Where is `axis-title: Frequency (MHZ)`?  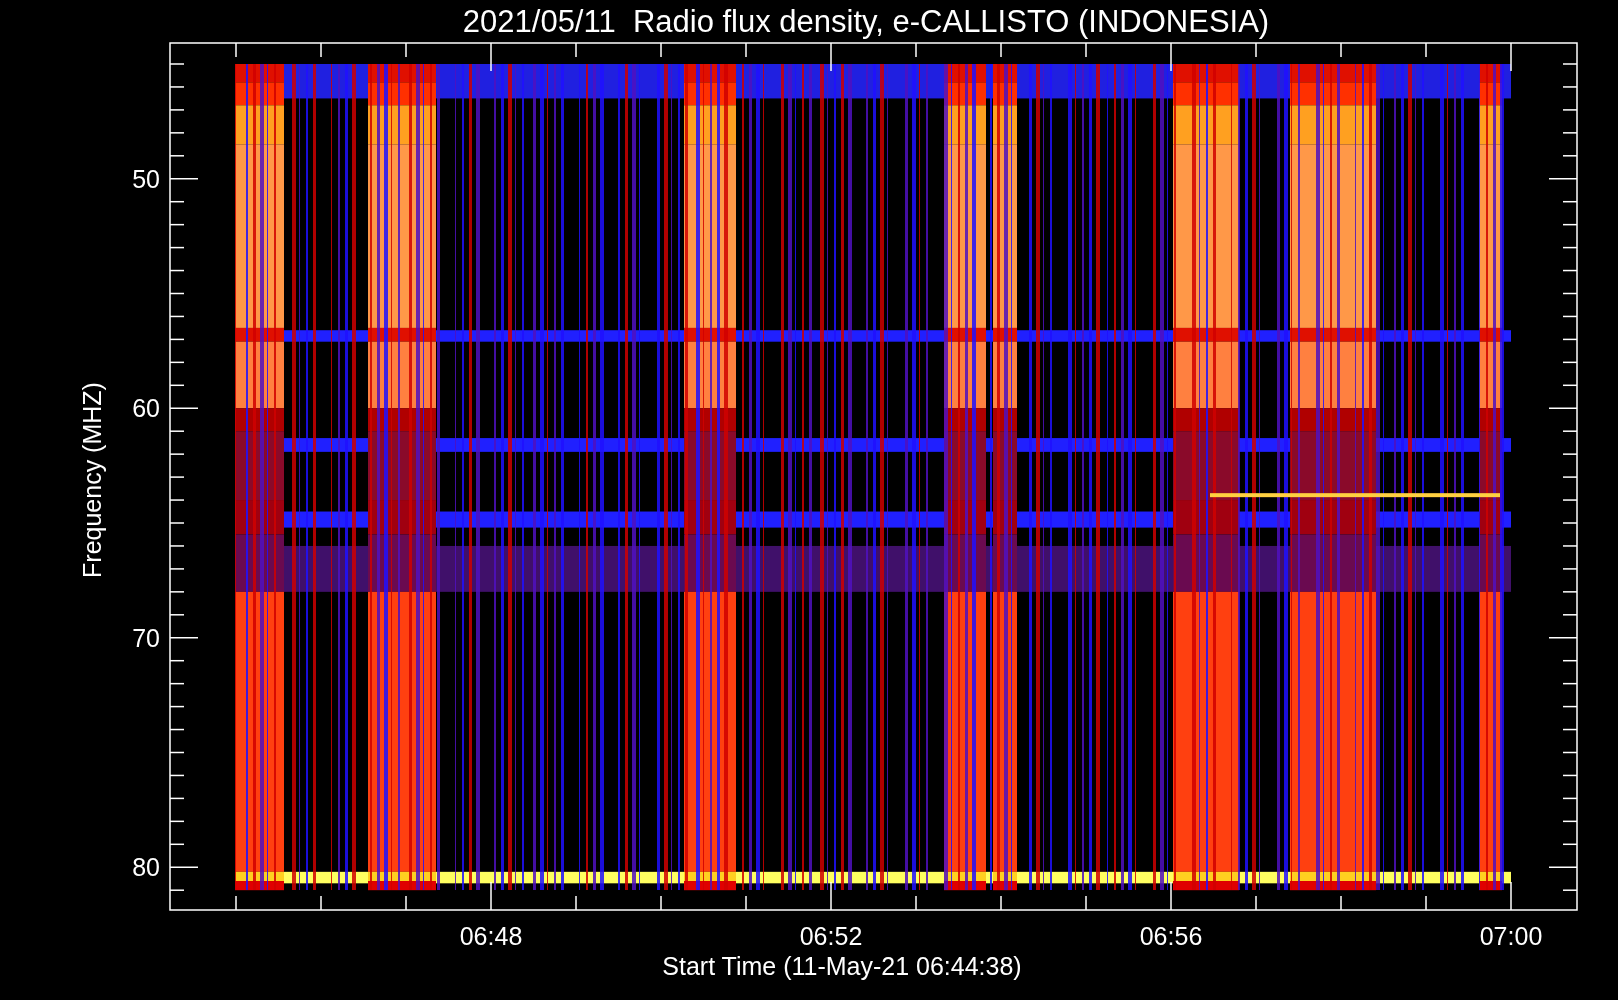
axis-title: Frequency (MHZ) is located at coordinates (92, 480).